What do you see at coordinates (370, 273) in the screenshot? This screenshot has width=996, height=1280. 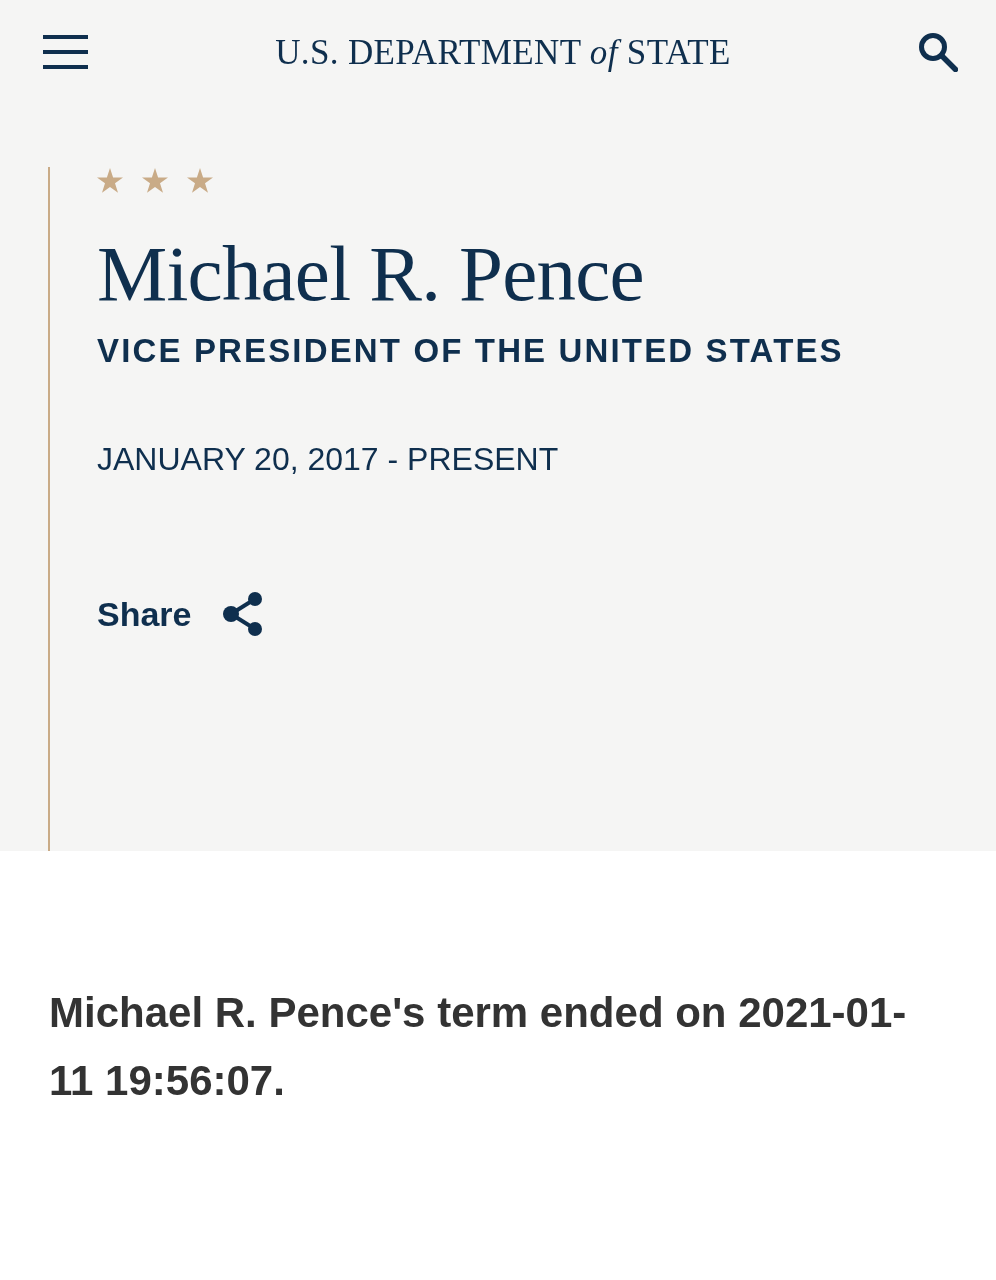 I see `person-name: Michael R. Pence` at bounding box center [370, 273].